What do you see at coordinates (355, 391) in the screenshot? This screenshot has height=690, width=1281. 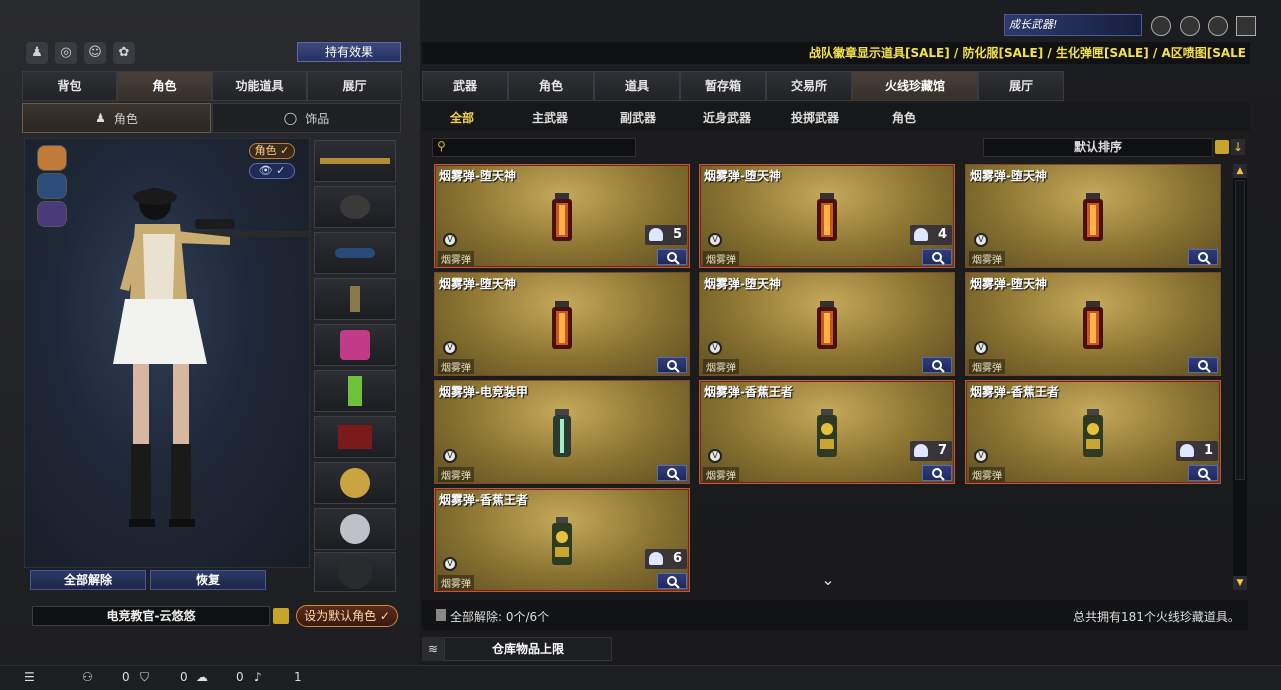 I see `slot-battery` at bounding box center [355, 391].